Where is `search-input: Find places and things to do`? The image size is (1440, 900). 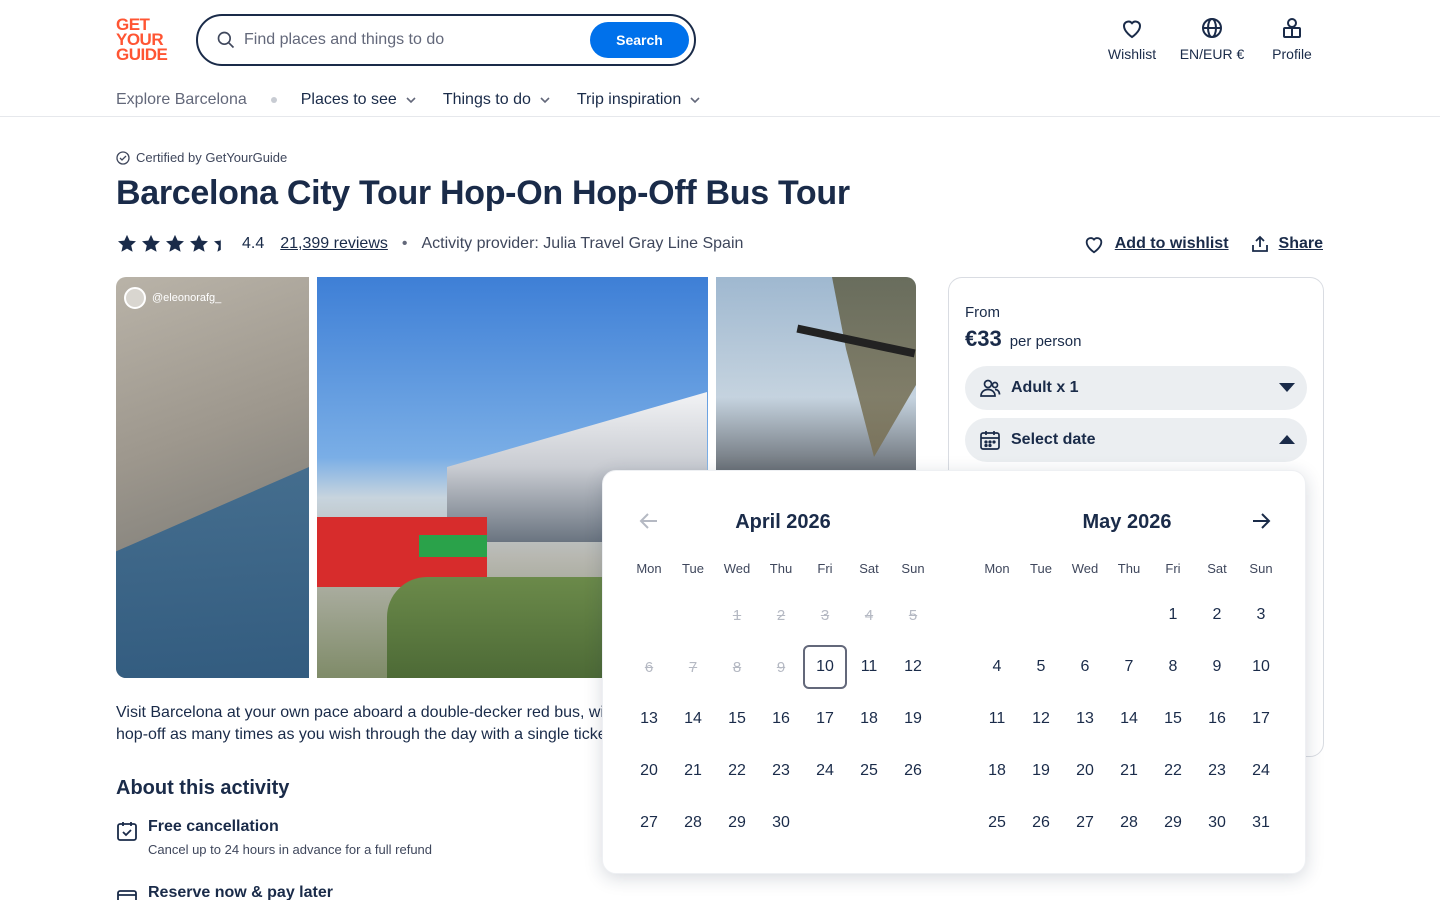 search-input: Find places and things to do is located at coordinates (344, 40).